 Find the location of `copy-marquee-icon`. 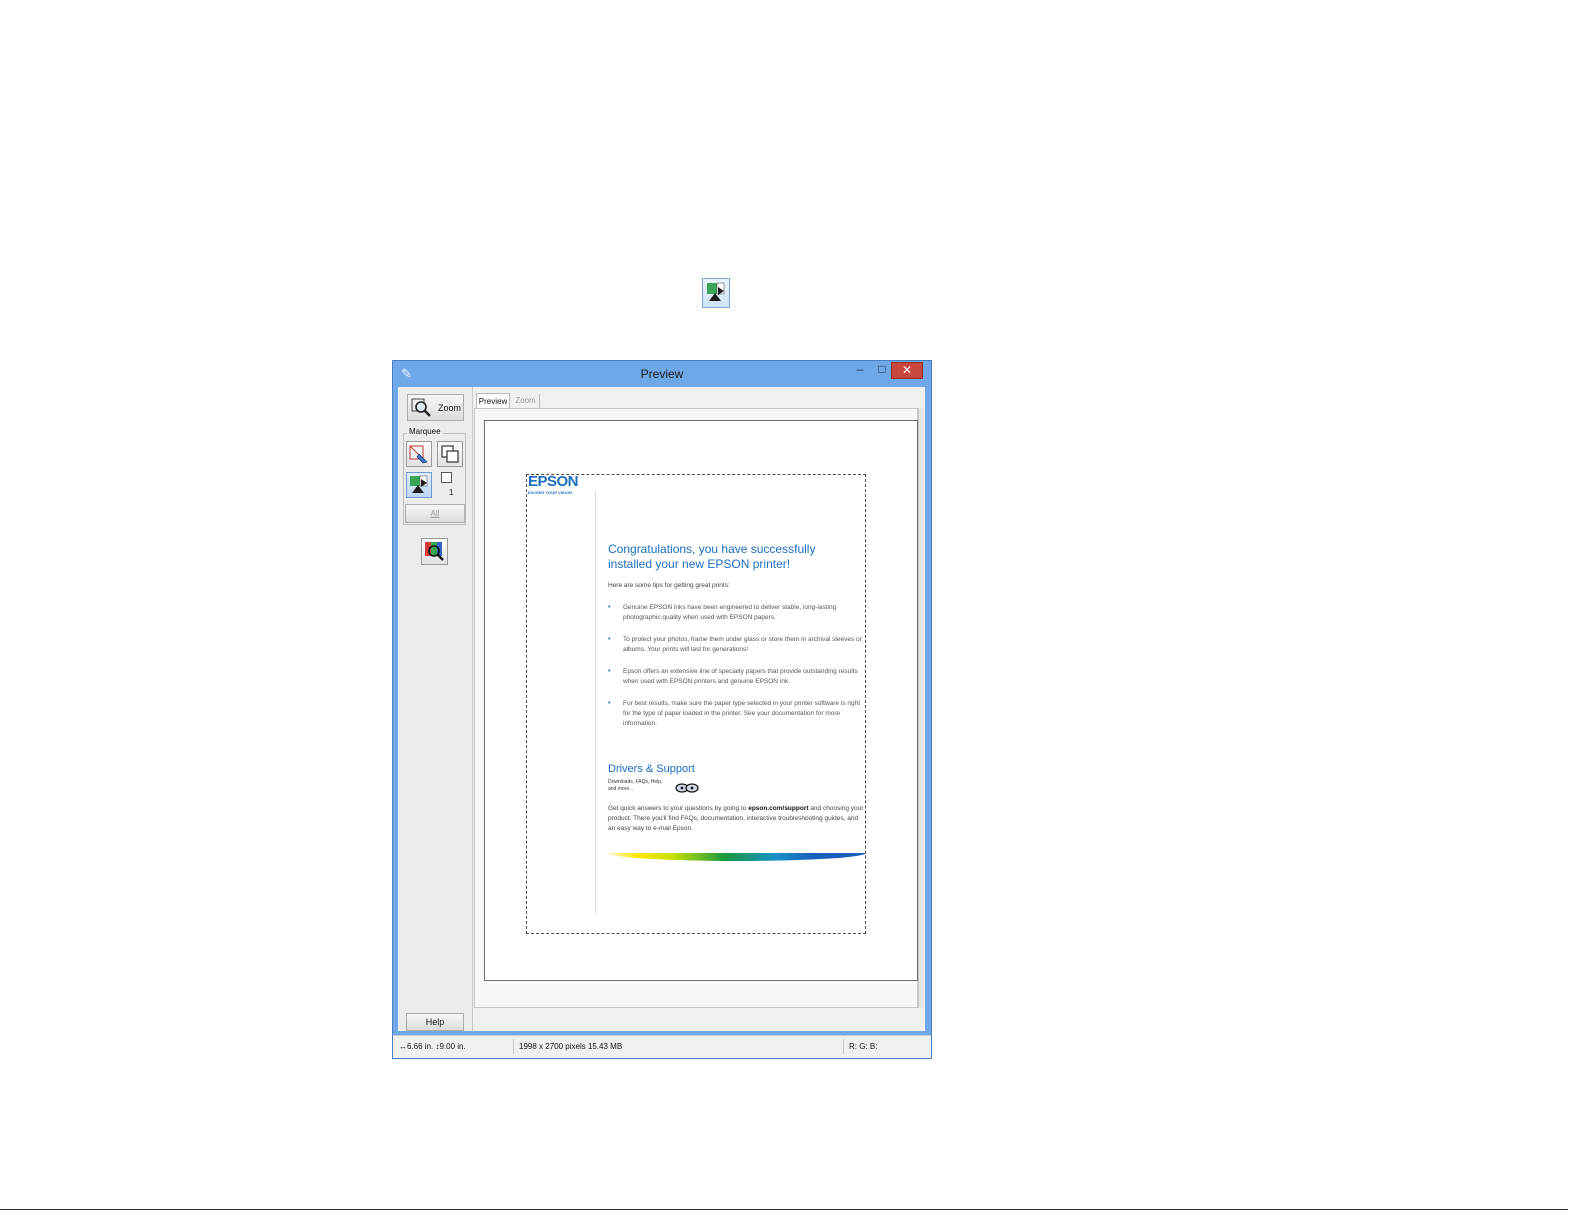

copy-marquee-icon is located at coordinates (450, 454).